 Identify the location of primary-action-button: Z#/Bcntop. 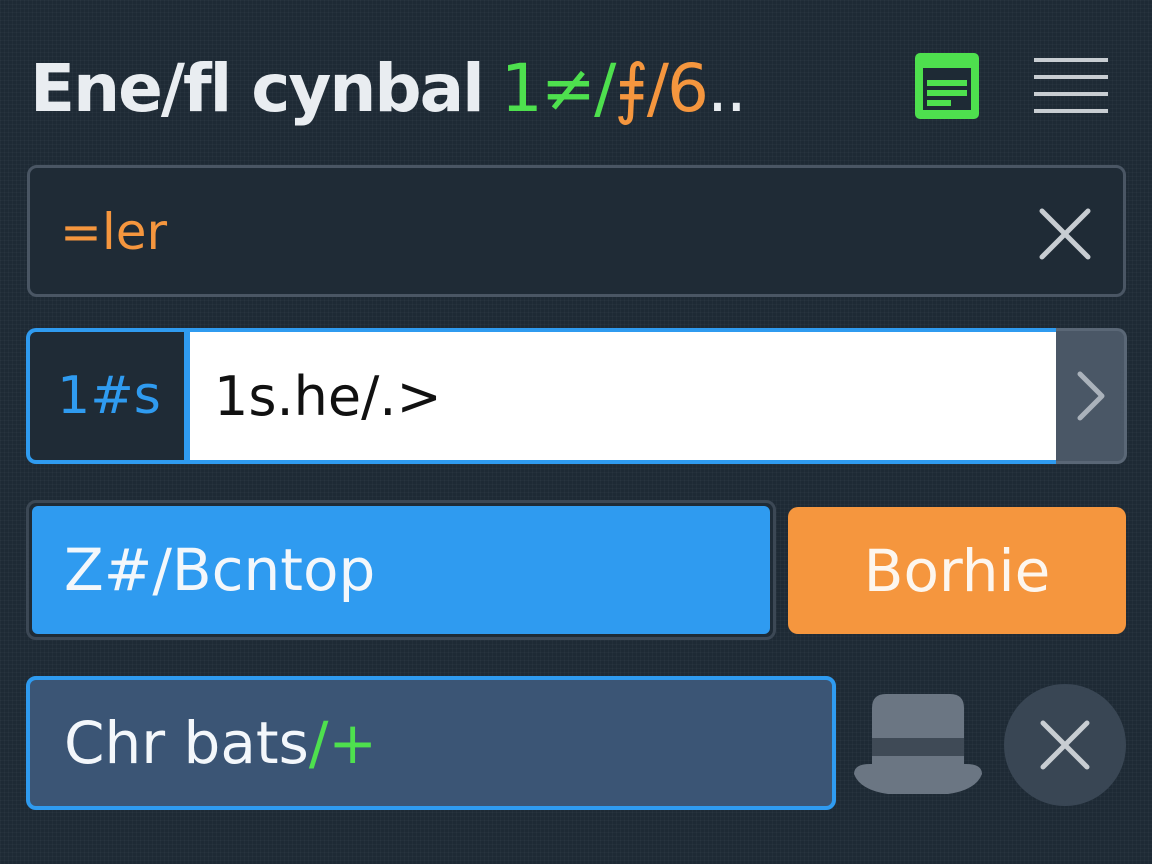
(401, 570).